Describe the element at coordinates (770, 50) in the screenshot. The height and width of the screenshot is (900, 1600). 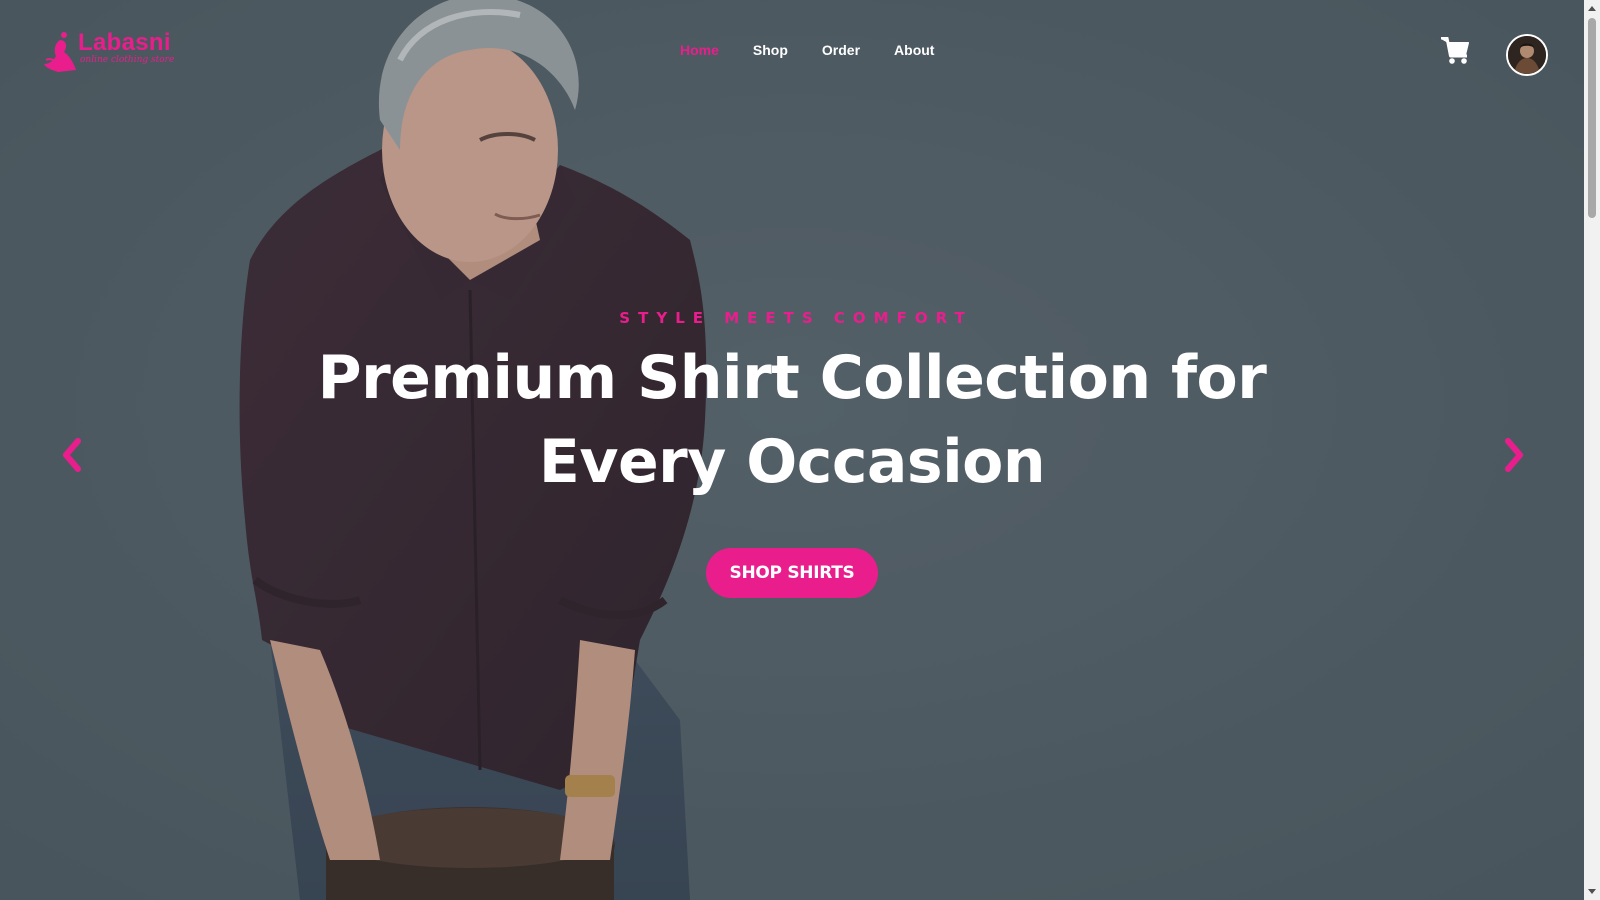
I see `nav-item-shop: Shop` at that location.